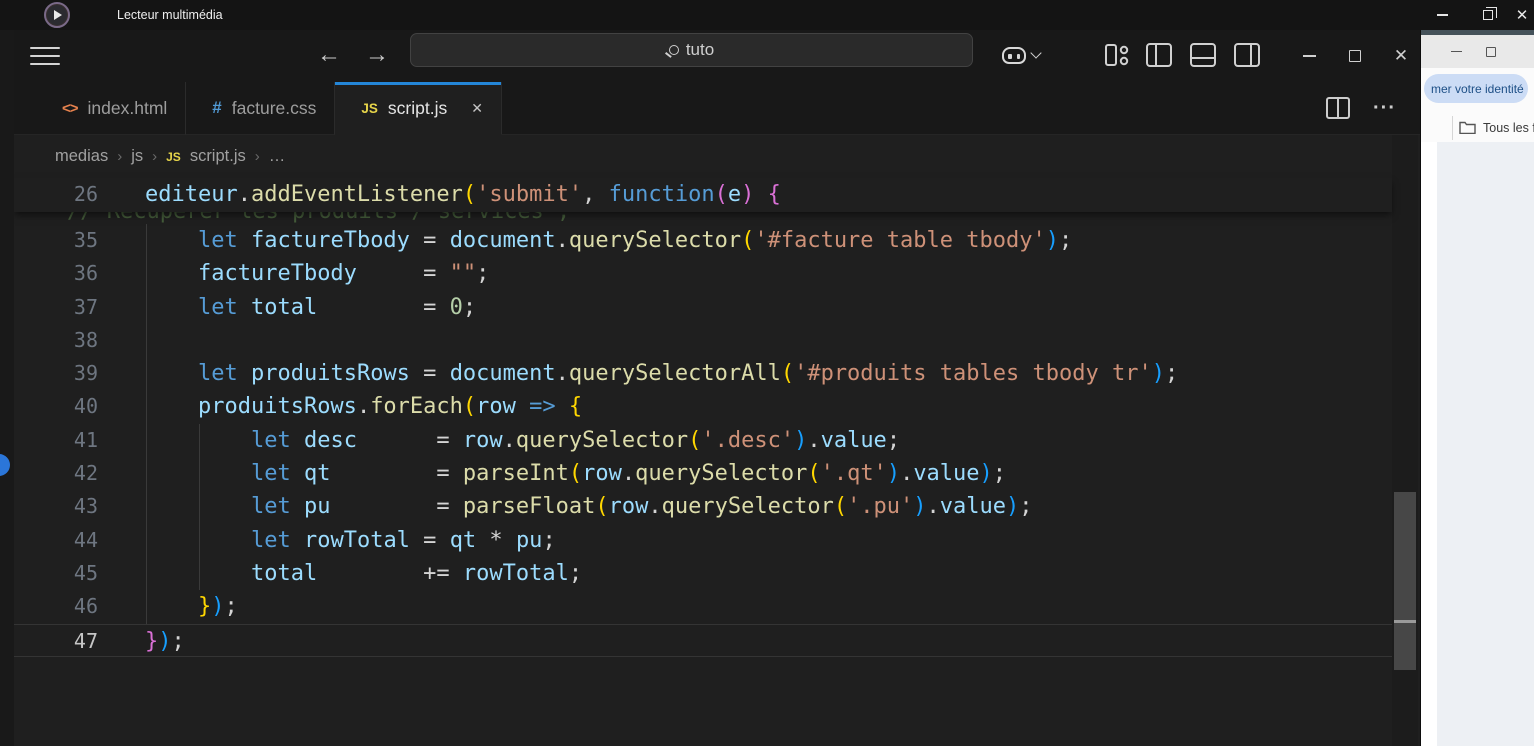 The height and width of the screenshot is (746, 1534). What do you see at coordinates (703, 307) in the screenshot?
I see `code-line: 37 let total = 0;` at bounding box center [703, 307].